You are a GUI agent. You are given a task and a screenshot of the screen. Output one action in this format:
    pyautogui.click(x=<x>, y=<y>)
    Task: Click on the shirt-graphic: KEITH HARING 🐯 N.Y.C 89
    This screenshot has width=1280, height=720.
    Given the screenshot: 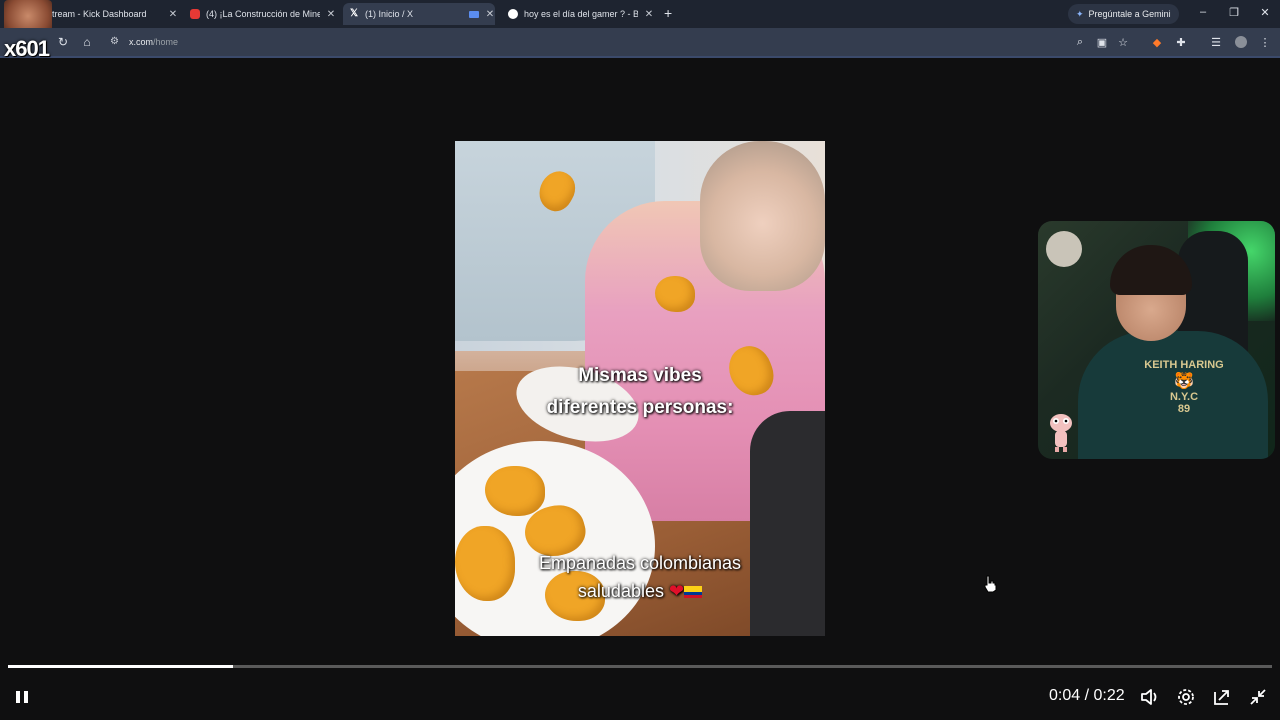 What is the action you would take?
    pyautogui.click(x=1184, y=389)
    